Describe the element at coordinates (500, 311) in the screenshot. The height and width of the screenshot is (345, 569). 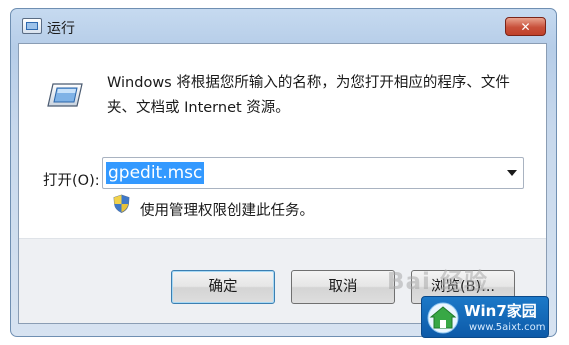
I see `site-name: Win7家园` at that location.